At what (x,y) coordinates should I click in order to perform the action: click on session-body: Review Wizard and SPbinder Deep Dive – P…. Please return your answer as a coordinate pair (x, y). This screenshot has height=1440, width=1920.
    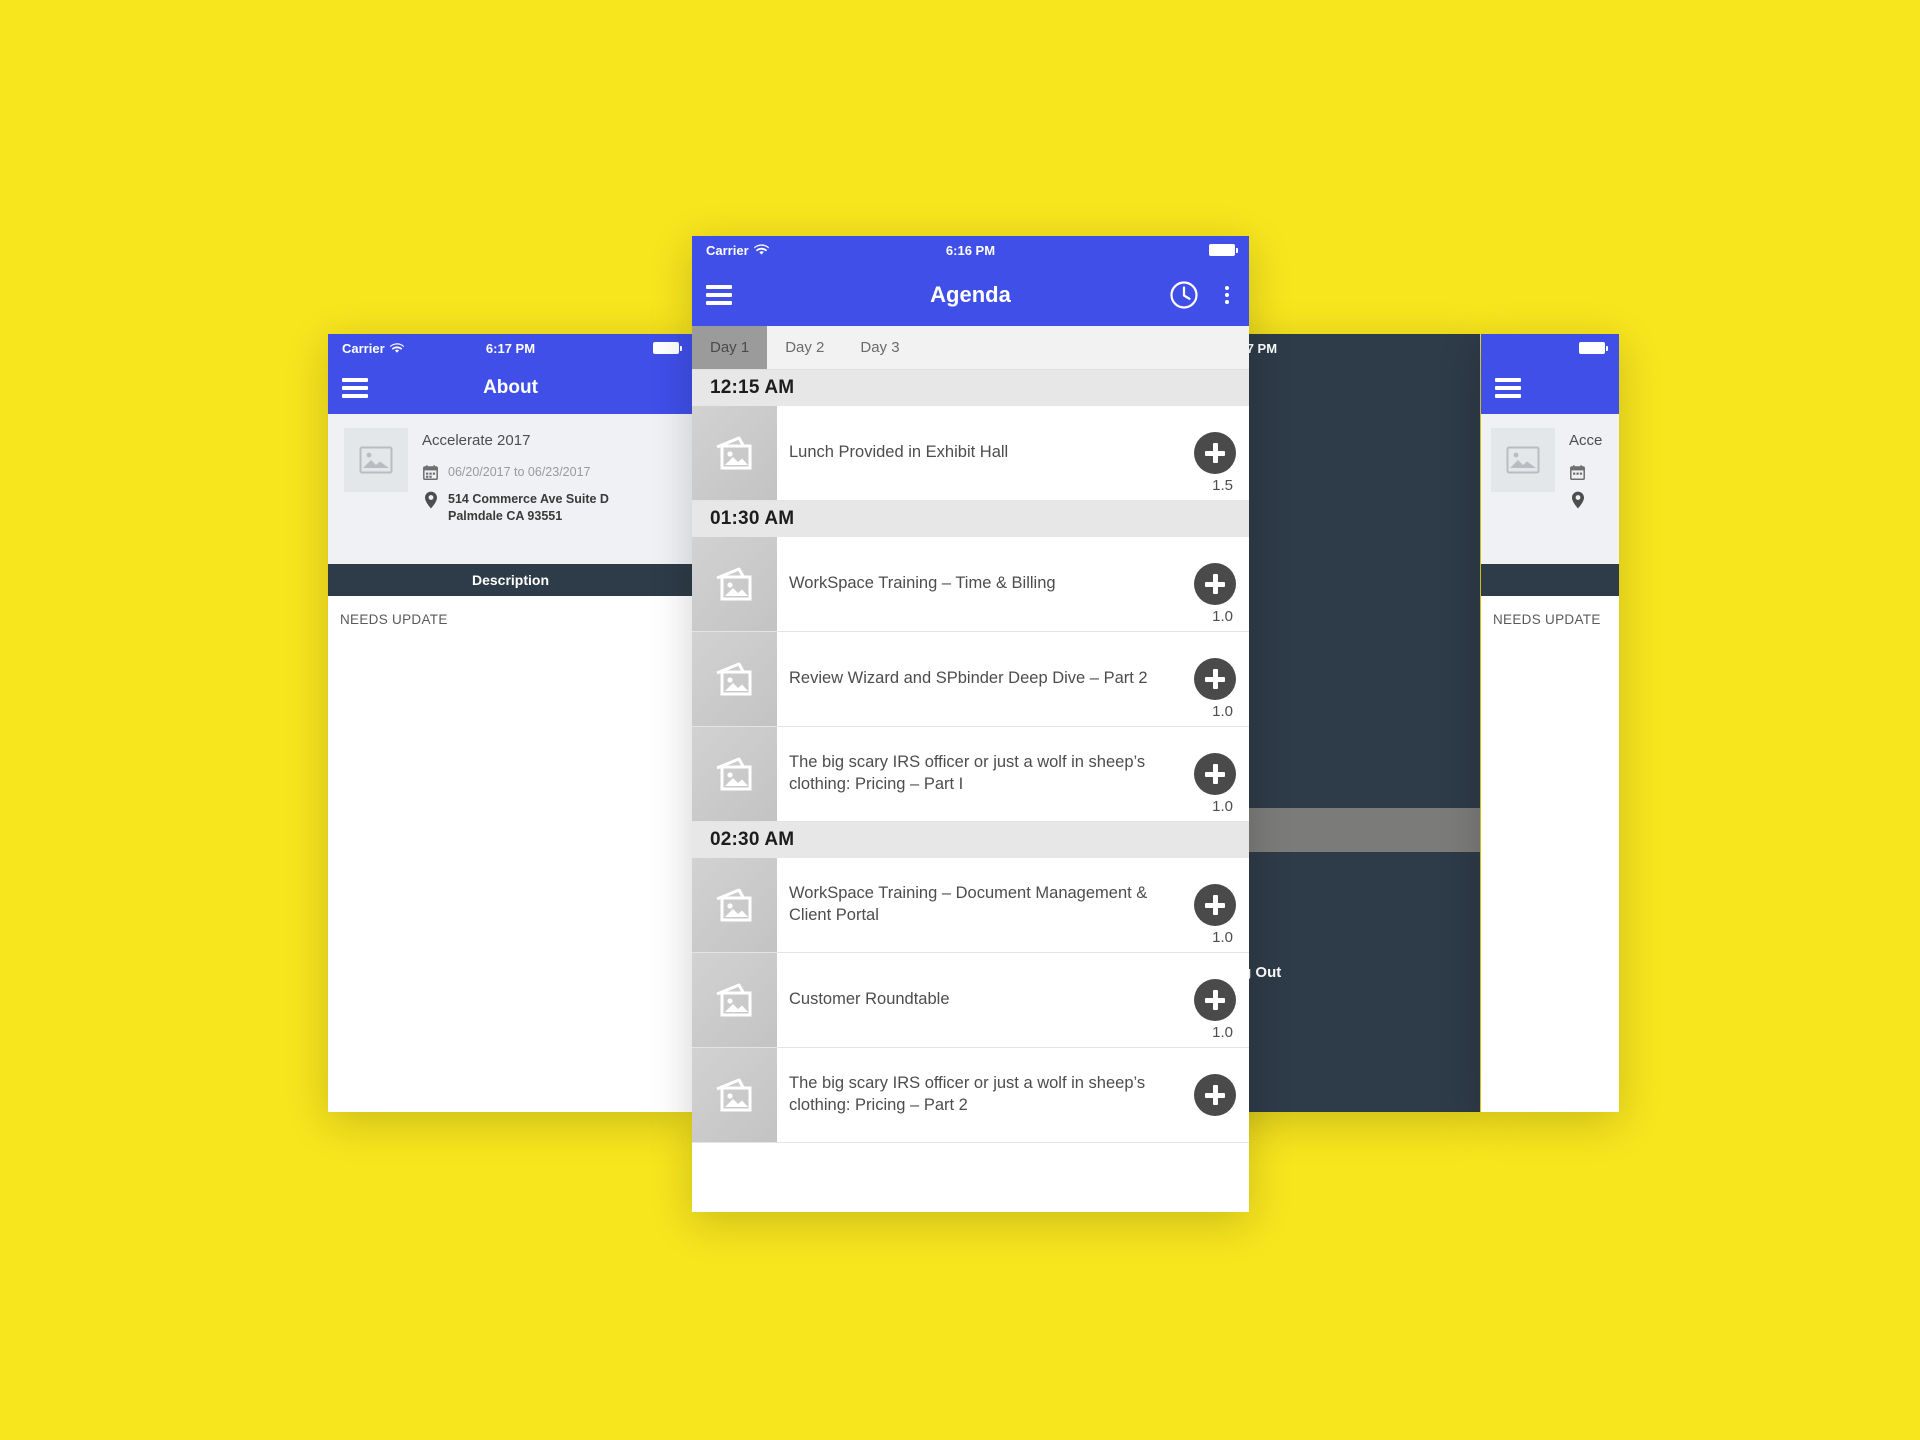
    Looking at the image, I should click on (1013, 679).